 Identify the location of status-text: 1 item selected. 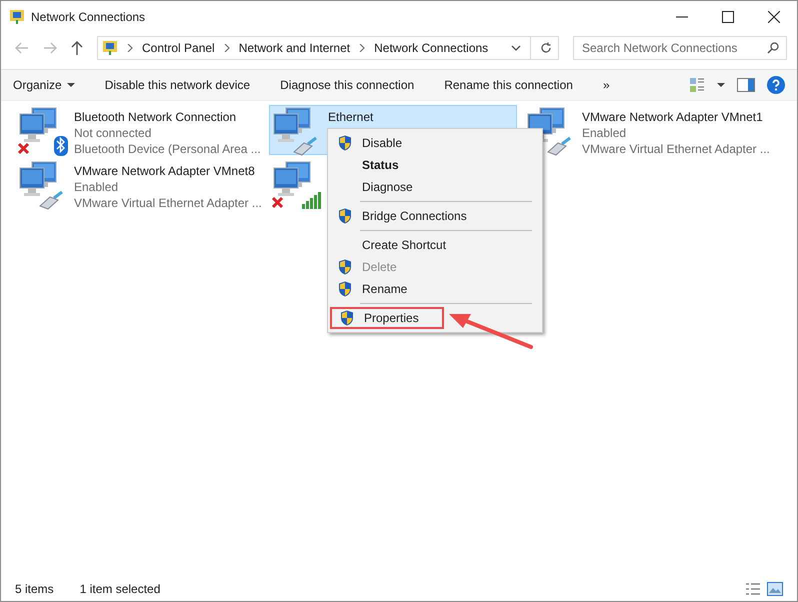
(120, 589).